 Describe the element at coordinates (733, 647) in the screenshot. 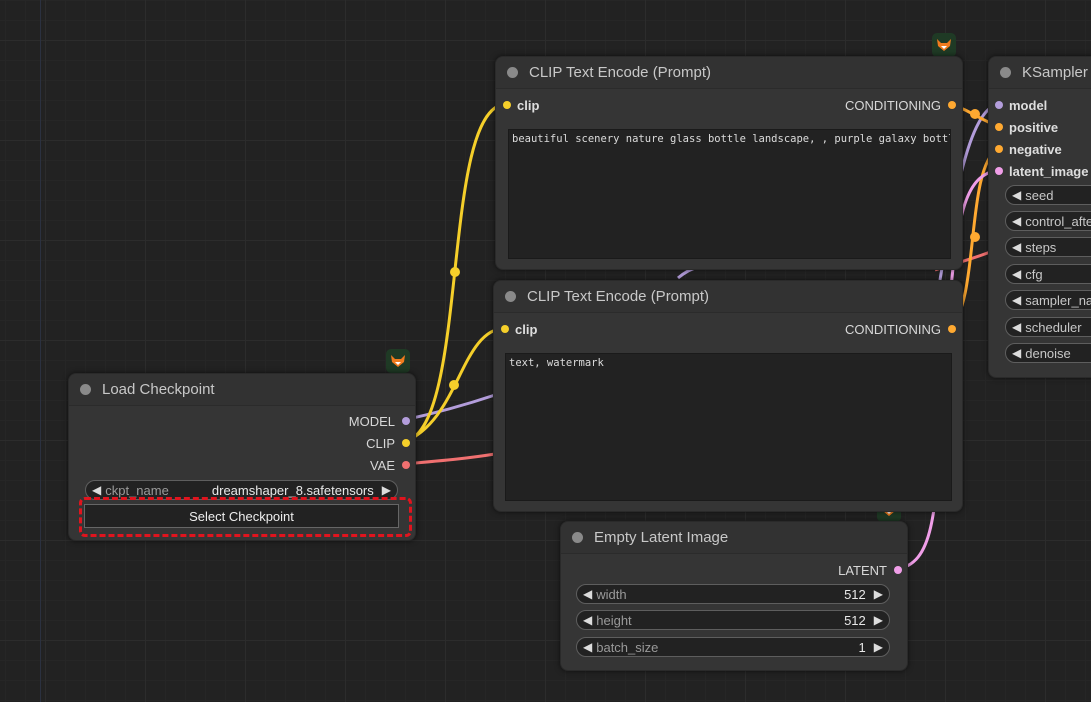

I see `batch-size-widget: ◀ batch_size 1 ▶` at that location.